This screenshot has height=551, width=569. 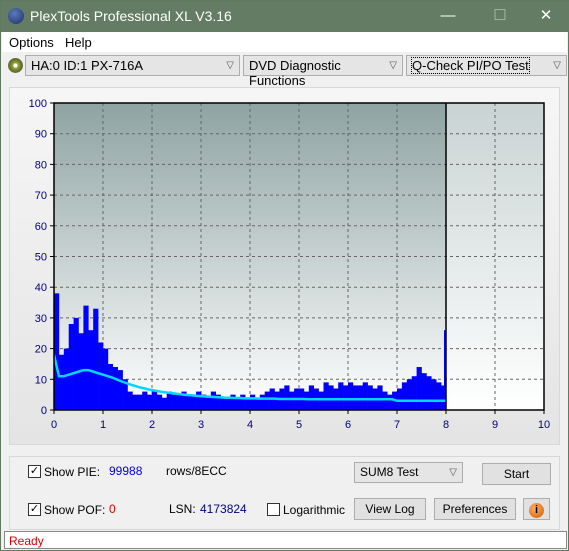 What do you see at coordinates (34, 471) in the screenshot?
I see `show-pie-checkbox: ✓` at bounding box center [34, 471].